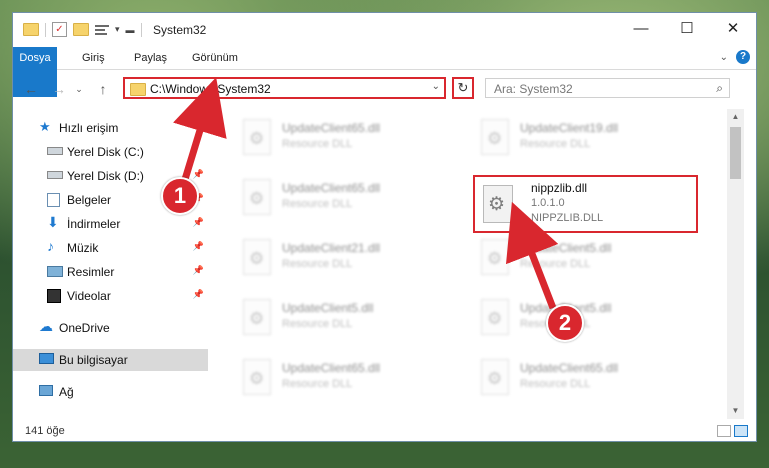 The width and height of the screenshot is (769, 468). Describe the element at coordinates (45, 126) in the screenshot. I see `star-icon: ★` at that location.